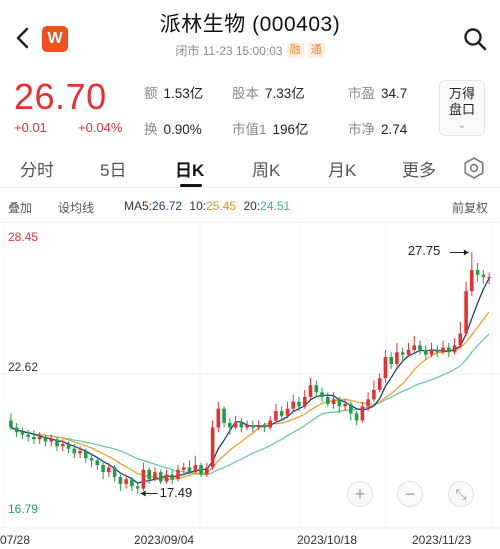 The height and width of the screenshot is (549, 500). What do you see at coordinates (474, 168) in the screenshot?
I see `settings-icon` at bounding box center [474, 168].